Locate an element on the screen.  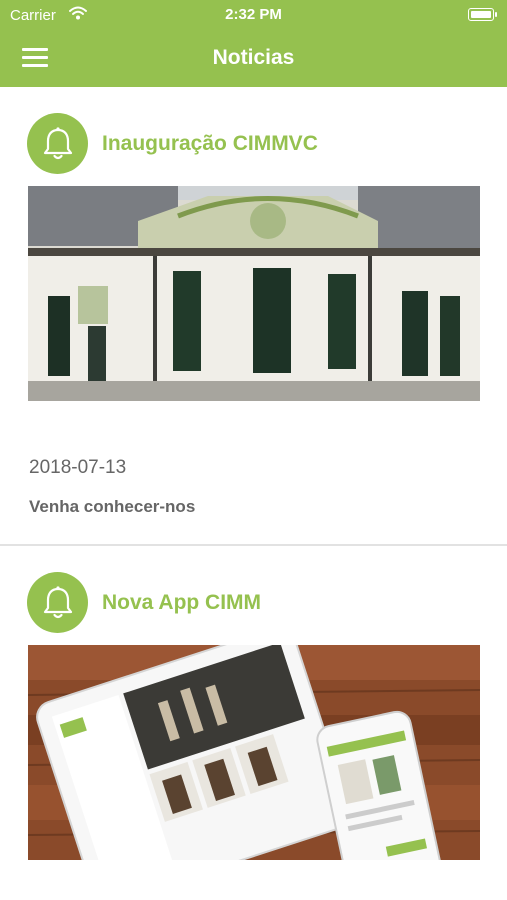
battery-icon is located at coordinates (482, 14).